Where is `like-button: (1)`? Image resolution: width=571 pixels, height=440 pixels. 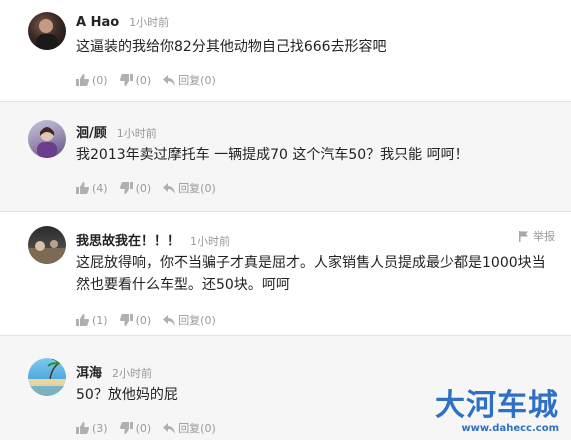 like-button: (1) is located at coordinates (92, 320).